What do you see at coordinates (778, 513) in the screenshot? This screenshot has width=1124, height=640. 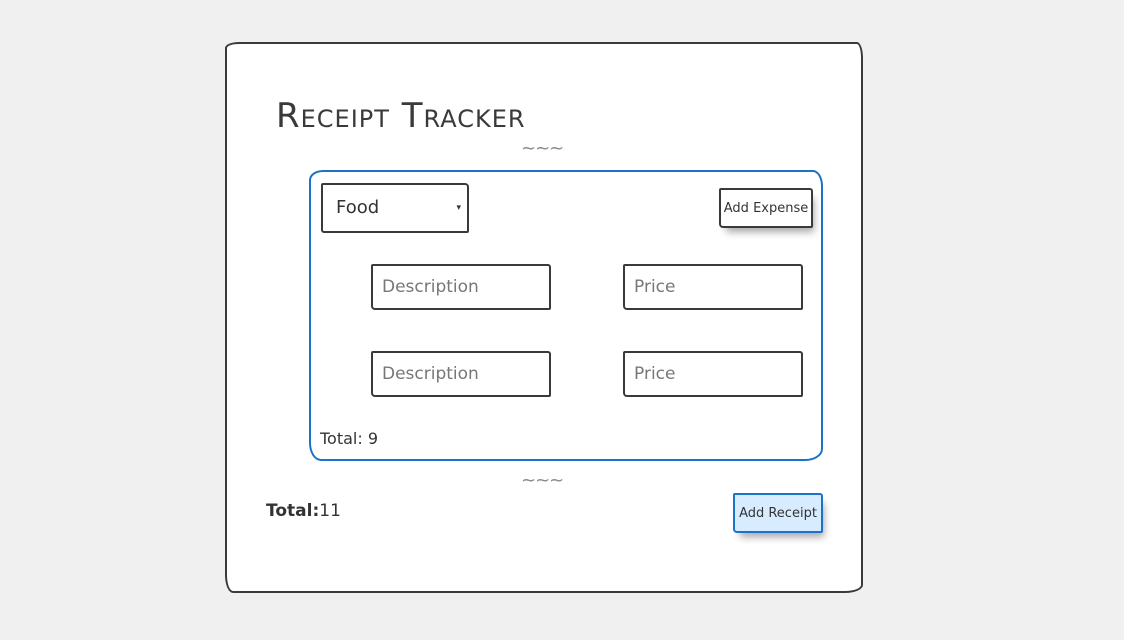 I see `add-receipt-button: Add Receipt` at bounding box center [778, 513].